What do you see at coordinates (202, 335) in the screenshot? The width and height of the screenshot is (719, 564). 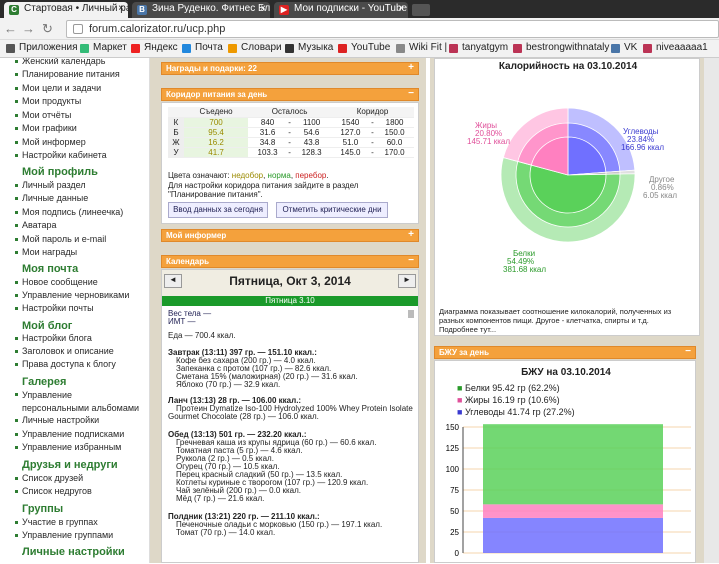 I see `food-total: Еда — 700.4 ккал.` at bounding box center [202, 335].